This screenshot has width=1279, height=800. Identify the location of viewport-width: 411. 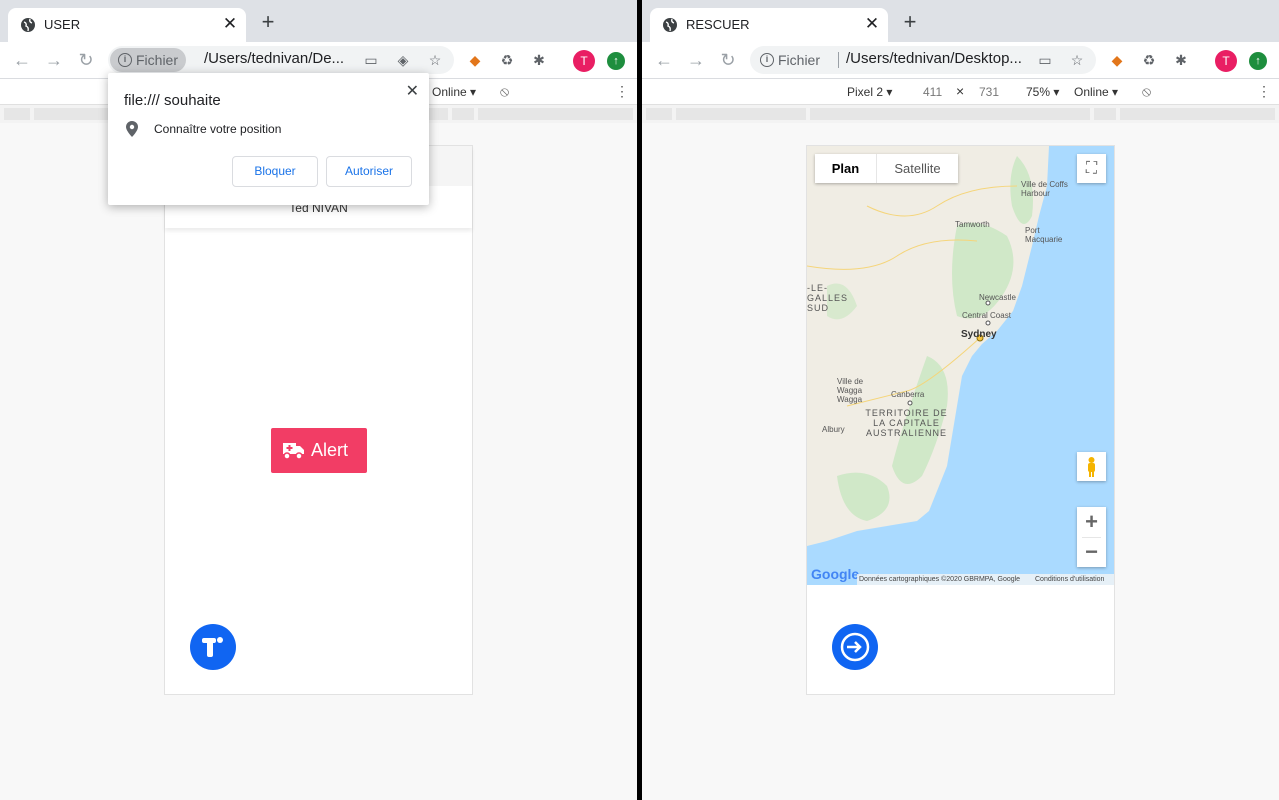
(932, 92).